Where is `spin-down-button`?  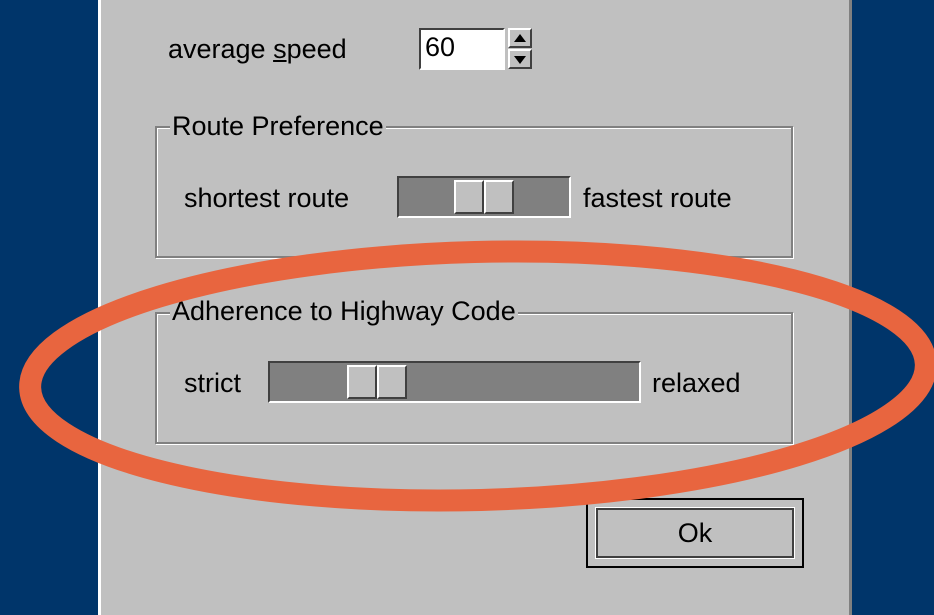 spin-down-button is located at coordinates (520, 59).